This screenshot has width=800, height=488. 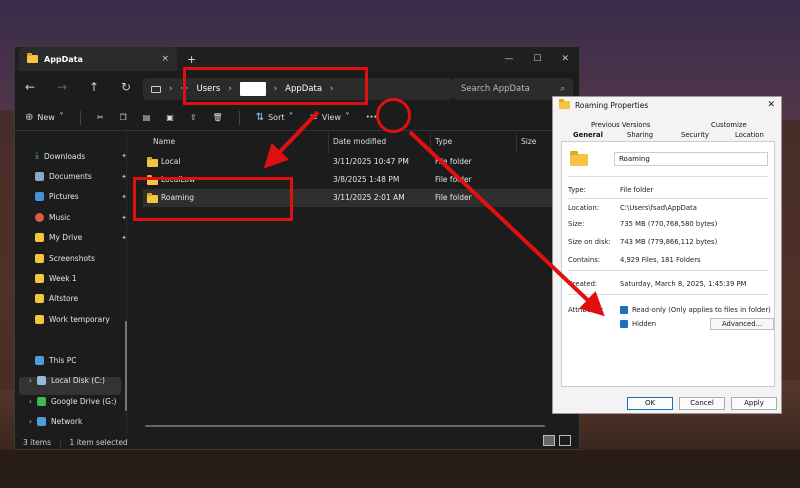 What do you see at coordinates (506, 223) in the screenshot?
I see `arrow-to-hidden` at bounding box center [506, 223].